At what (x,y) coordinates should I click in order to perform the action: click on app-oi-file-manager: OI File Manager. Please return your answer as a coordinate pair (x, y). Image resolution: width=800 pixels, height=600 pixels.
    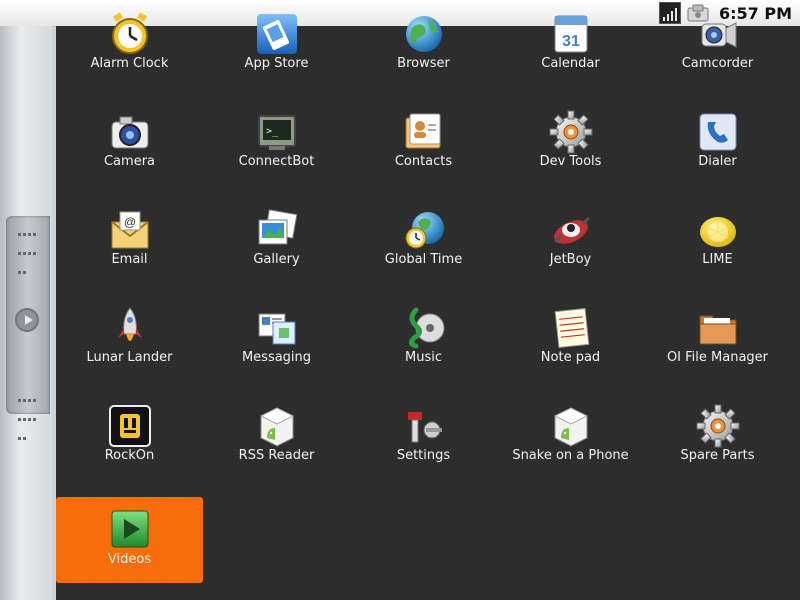
    Looking at the image, I should click on (717, 344).